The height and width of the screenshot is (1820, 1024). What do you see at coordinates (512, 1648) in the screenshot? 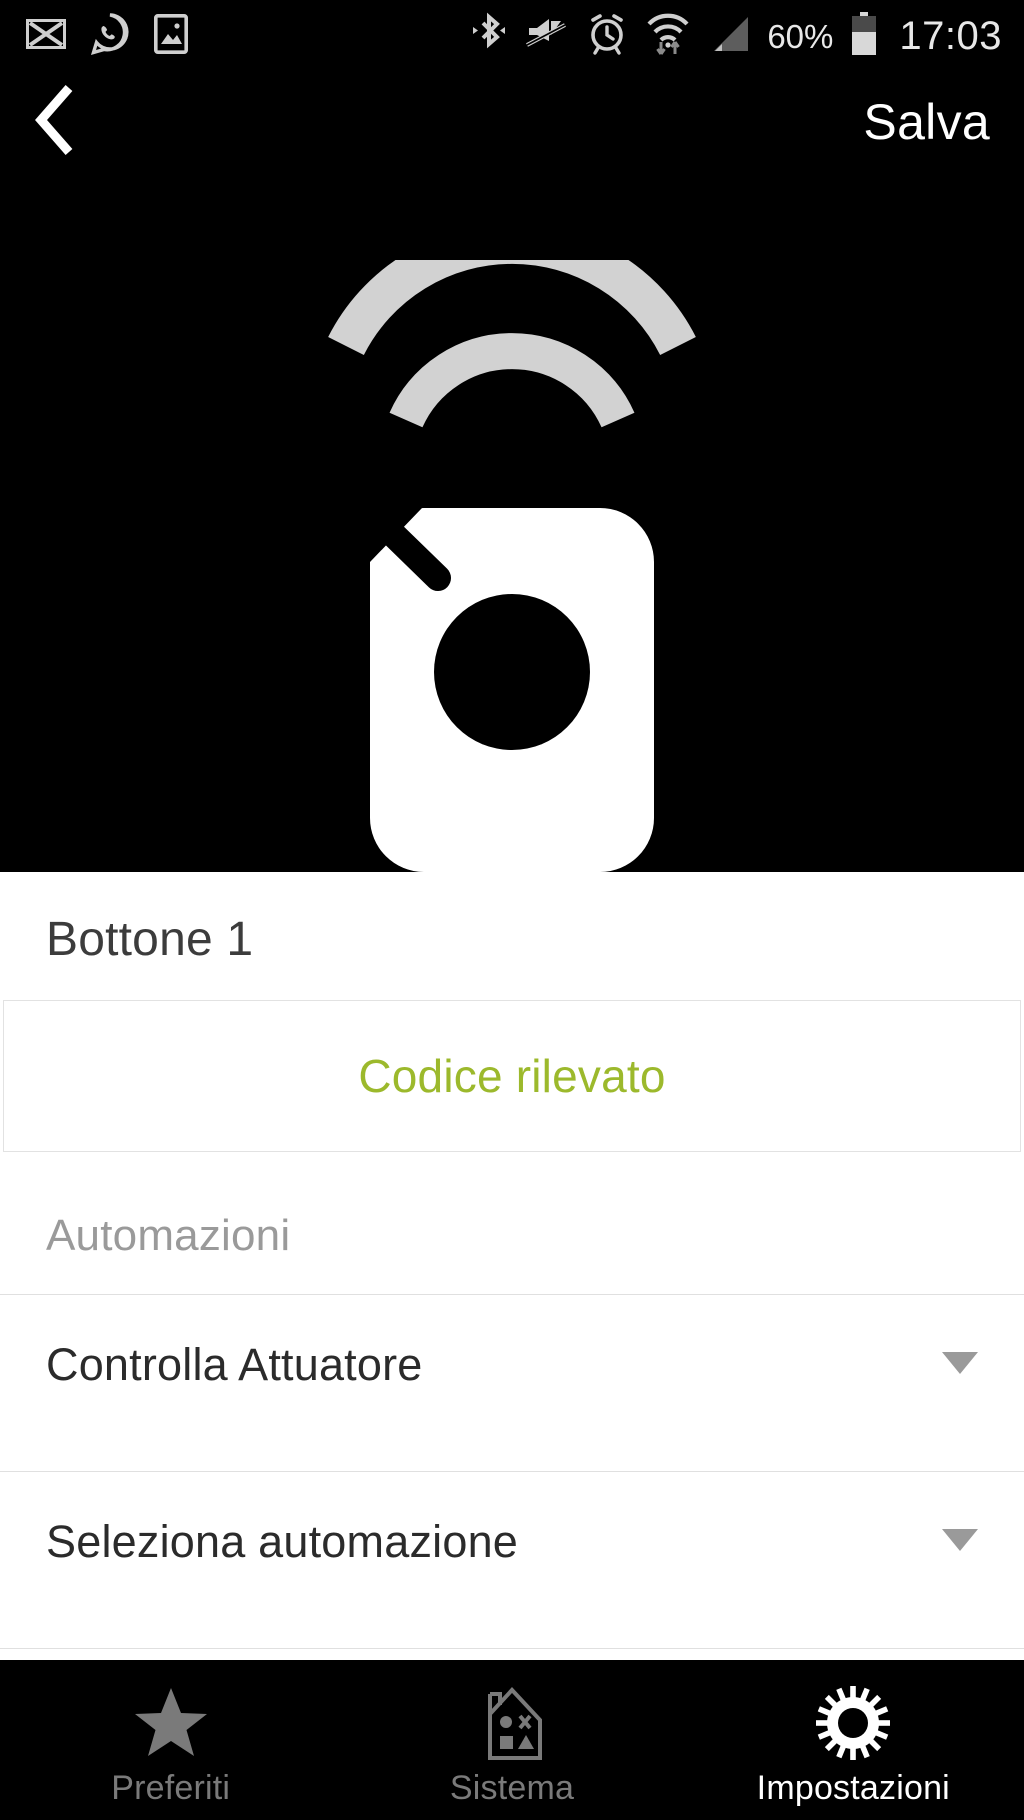
I see `divider` at bounding box center [512, 1648].